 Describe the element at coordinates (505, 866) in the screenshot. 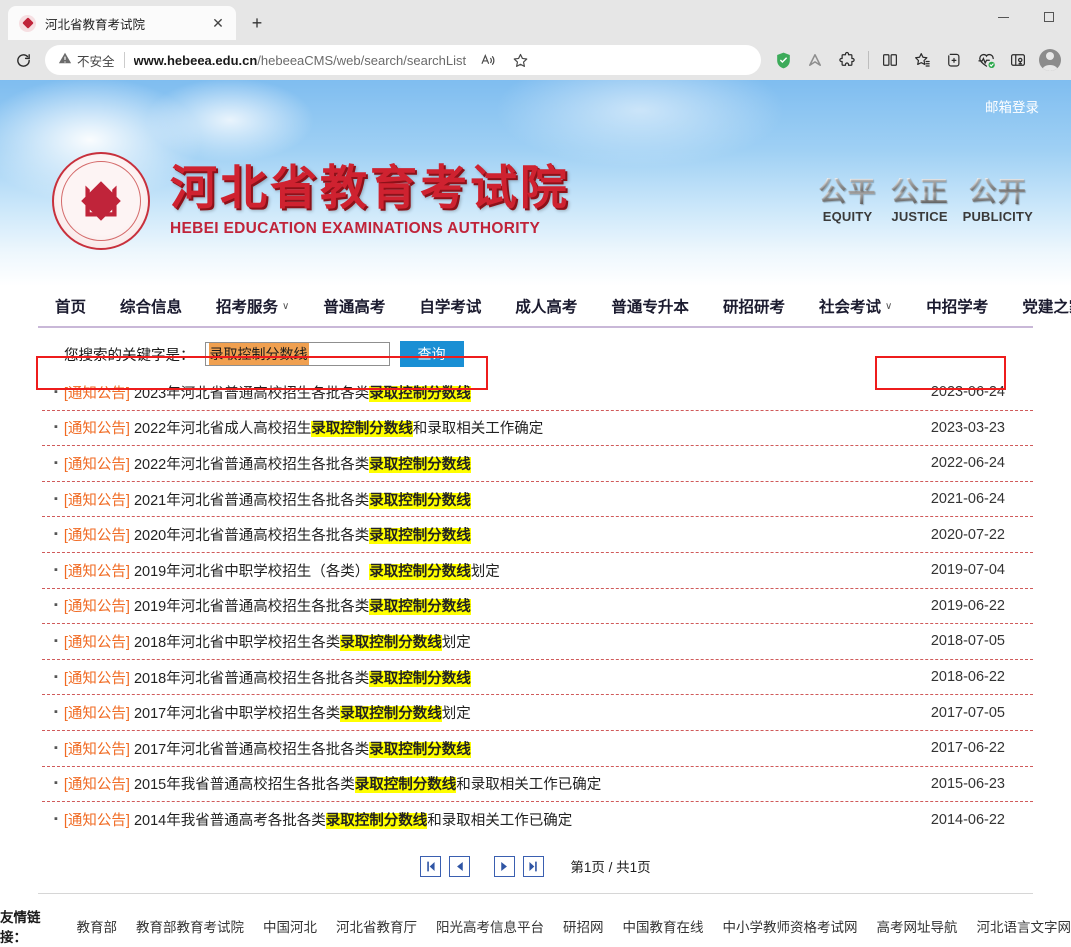

I see `next-page-button` at that location.